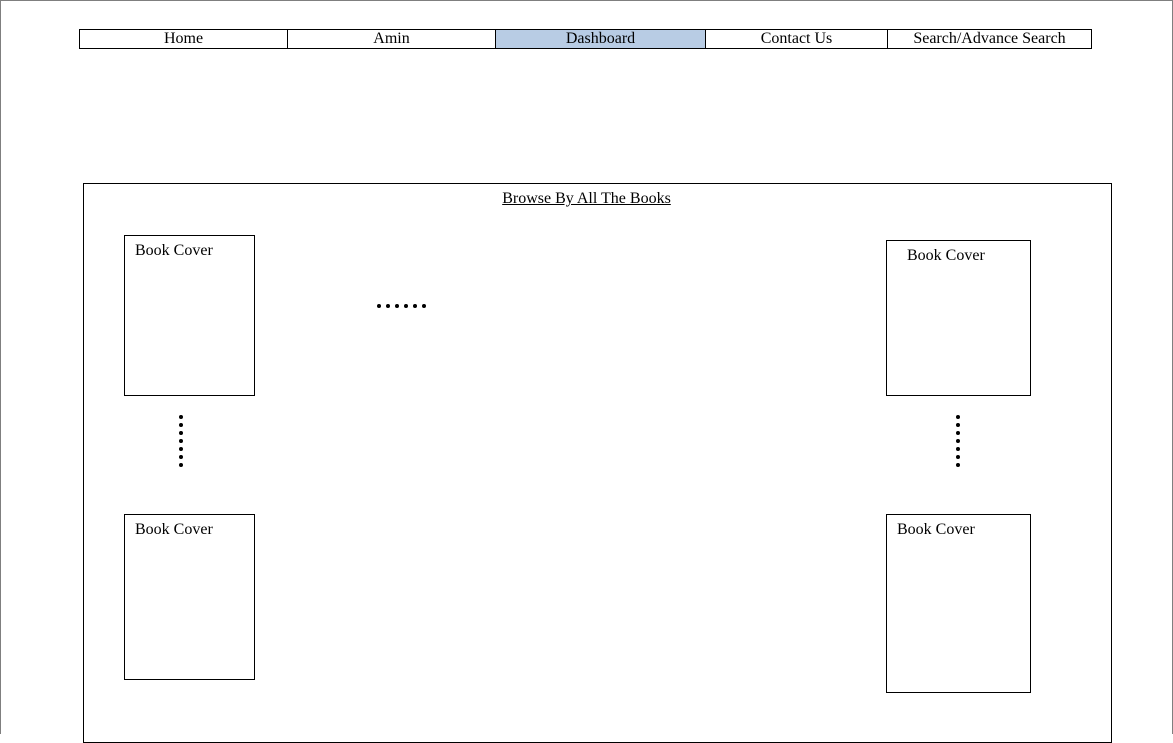 This screenshot has height=743, width=1173. Describe the element at coordinates (392, 39) in the screenshot. I see `nav-amin: Amin` at that location.